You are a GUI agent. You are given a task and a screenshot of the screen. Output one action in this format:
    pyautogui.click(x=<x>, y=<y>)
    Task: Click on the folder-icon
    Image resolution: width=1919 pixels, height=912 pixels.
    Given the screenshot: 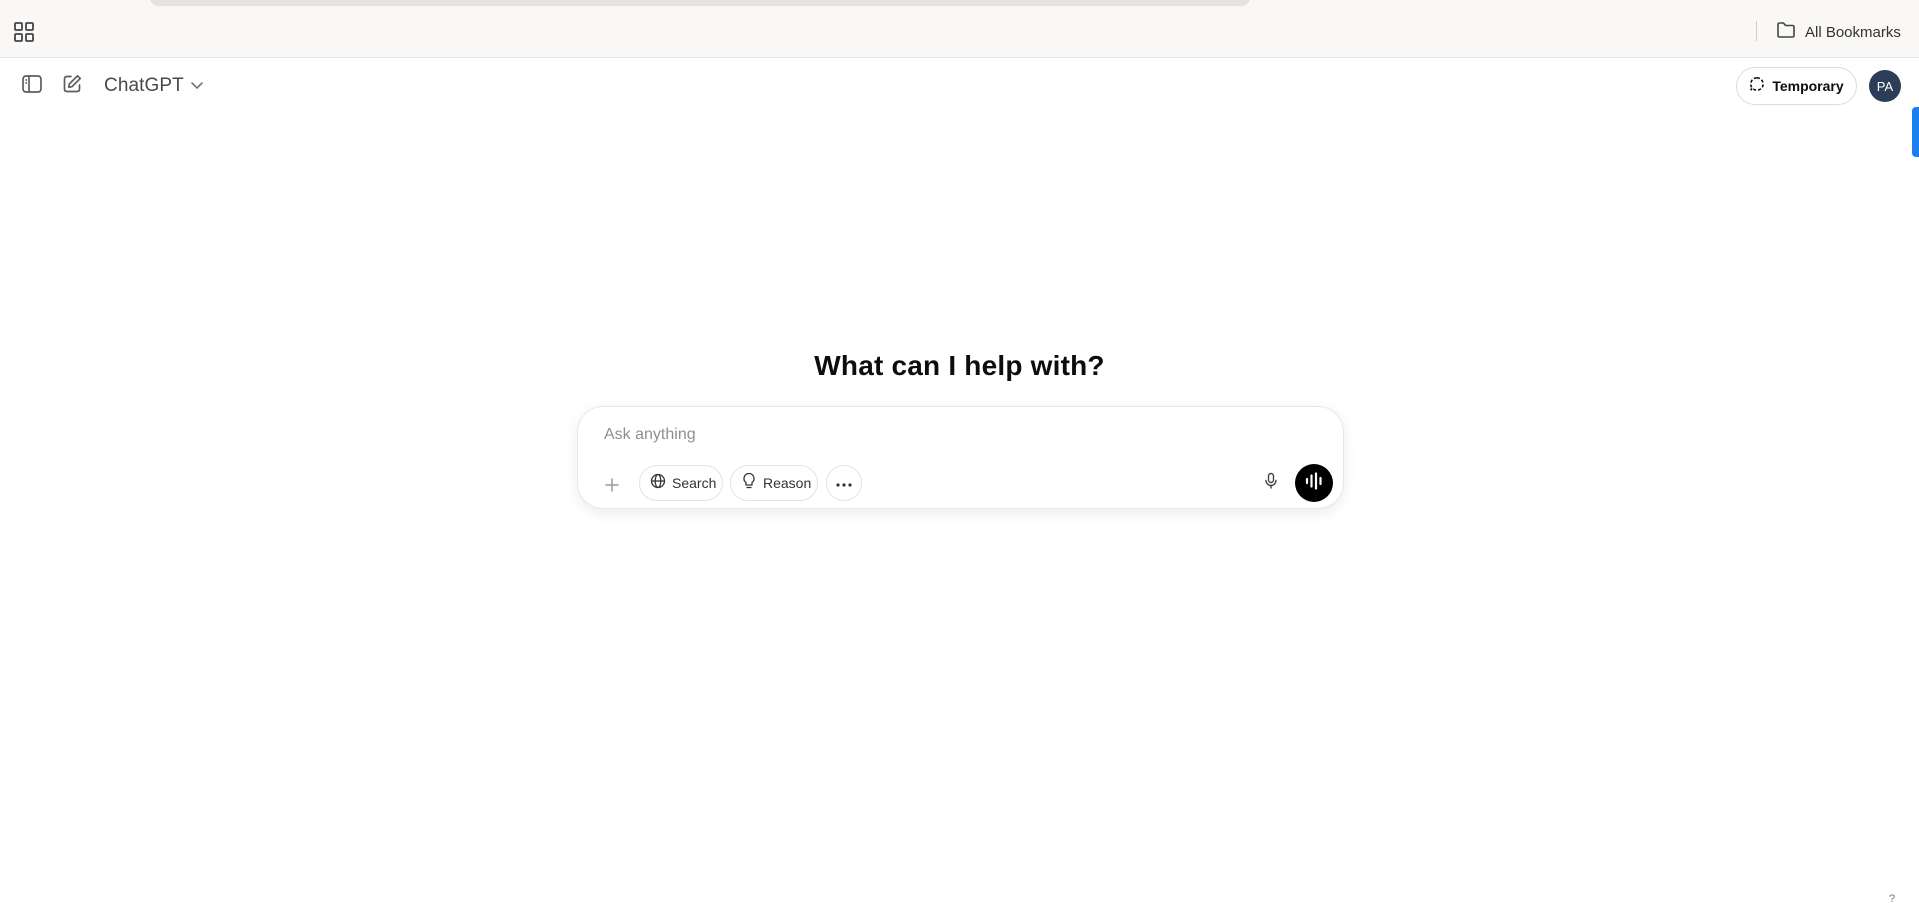 What is the action you would take?
    pyautogui.click(x=1786, y=32)
    